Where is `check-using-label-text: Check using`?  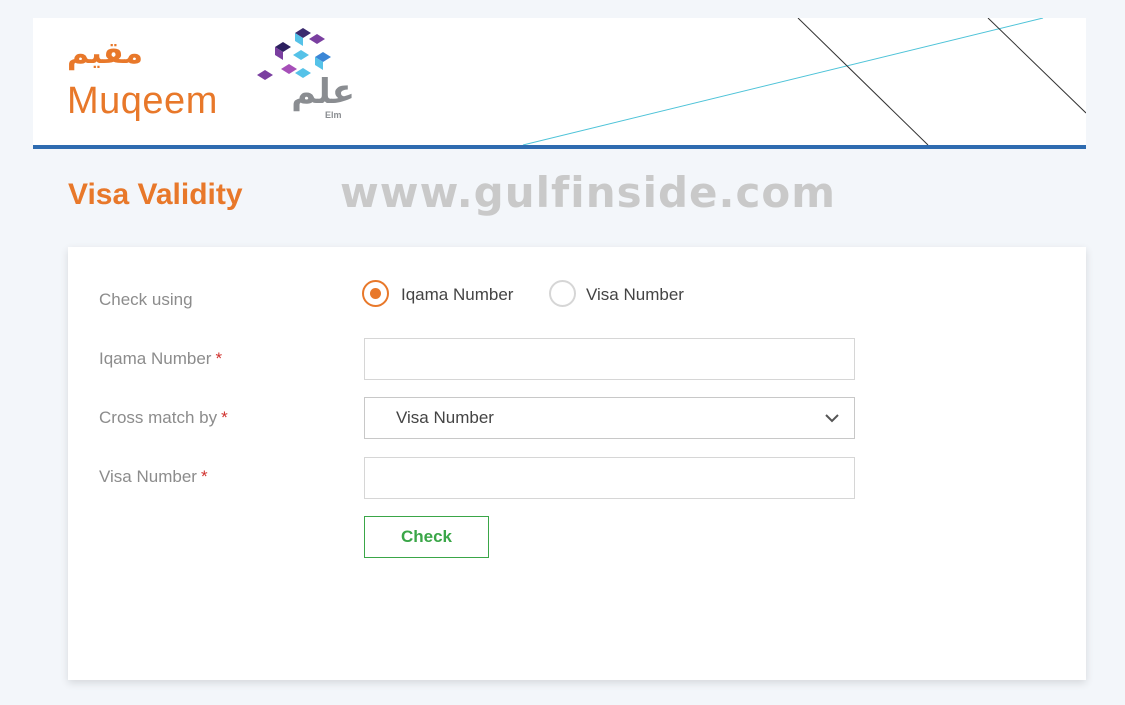 check-using-label-text: Check using is located at coordinates (146, 299).